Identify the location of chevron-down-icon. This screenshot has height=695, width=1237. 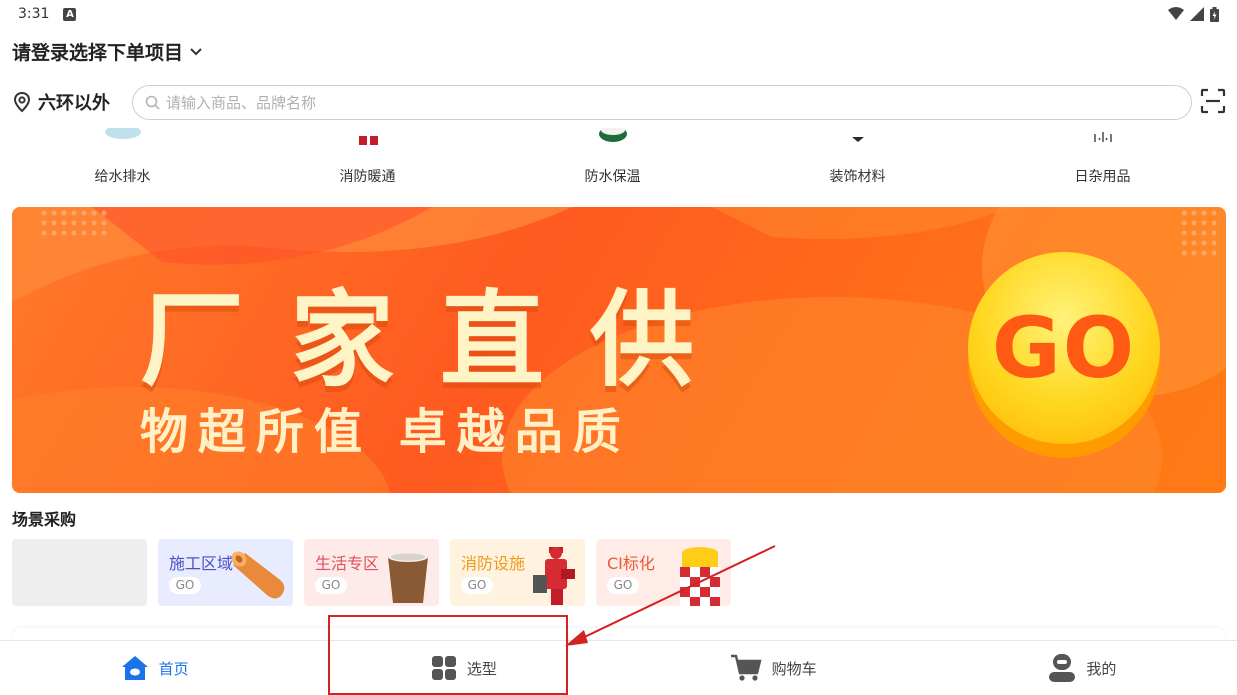
(196, 51).